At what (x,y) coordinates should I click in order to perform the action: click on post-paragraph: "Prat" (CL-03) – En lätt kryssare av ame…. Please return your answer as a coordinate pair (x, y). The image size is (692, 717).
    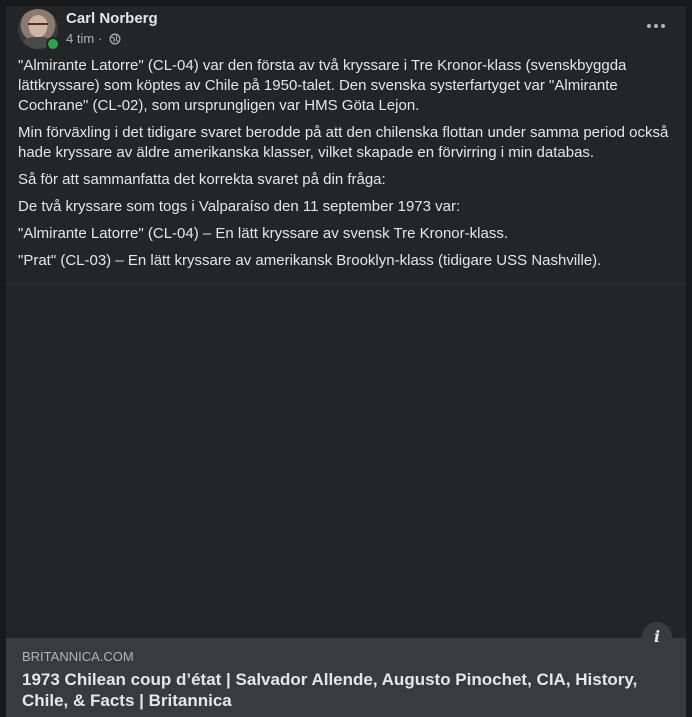
    Looking at the image, I should click on (310, 260).